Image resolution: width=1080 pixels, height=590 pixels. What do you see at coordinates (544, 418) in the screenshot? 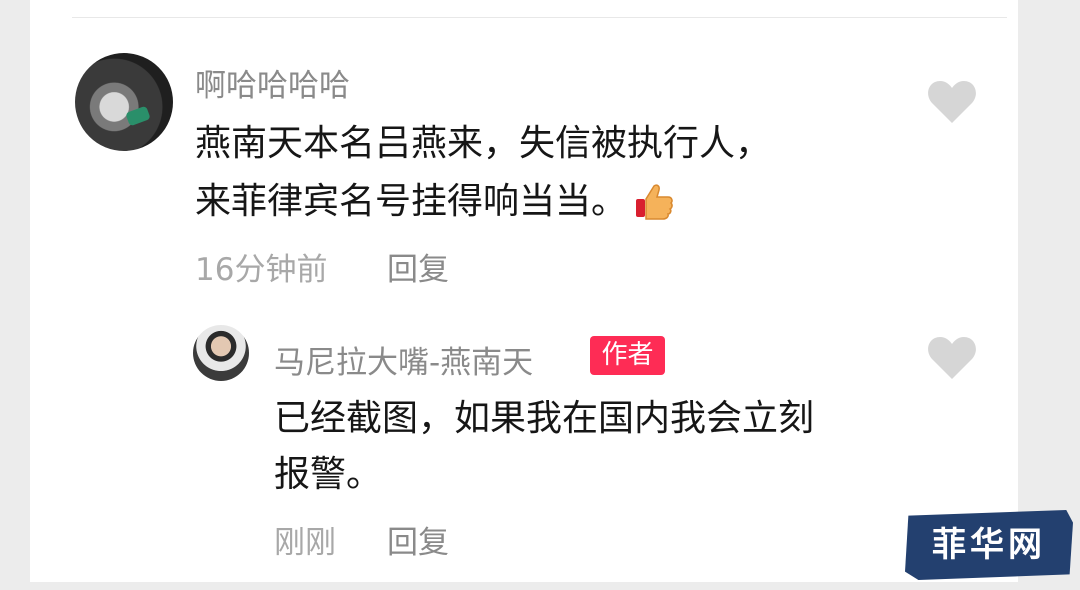
I see `reply-text-line: 已经截图，如果我在国内我会立刻` at bounding box center [544, 418].